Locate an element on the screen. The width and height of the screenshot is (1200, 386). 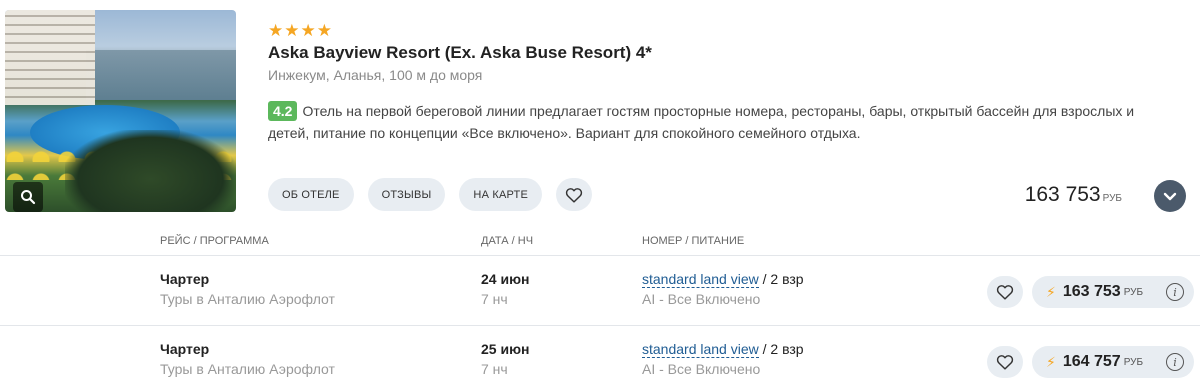
row-price-button: ⚡ 163 753 РУБ i is located at coordinates (1113, 292).